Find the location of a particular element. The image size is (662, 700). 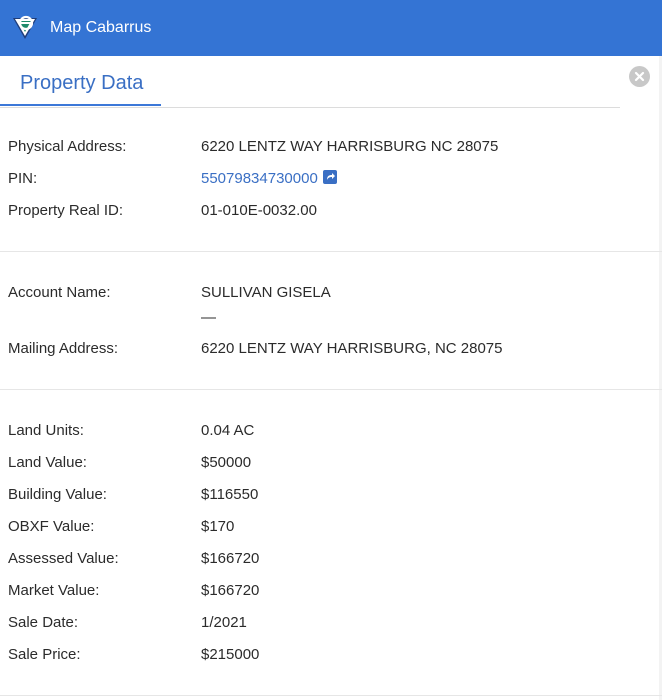

real-id-label: Property Real ID: is located at coordinates (66, 210).